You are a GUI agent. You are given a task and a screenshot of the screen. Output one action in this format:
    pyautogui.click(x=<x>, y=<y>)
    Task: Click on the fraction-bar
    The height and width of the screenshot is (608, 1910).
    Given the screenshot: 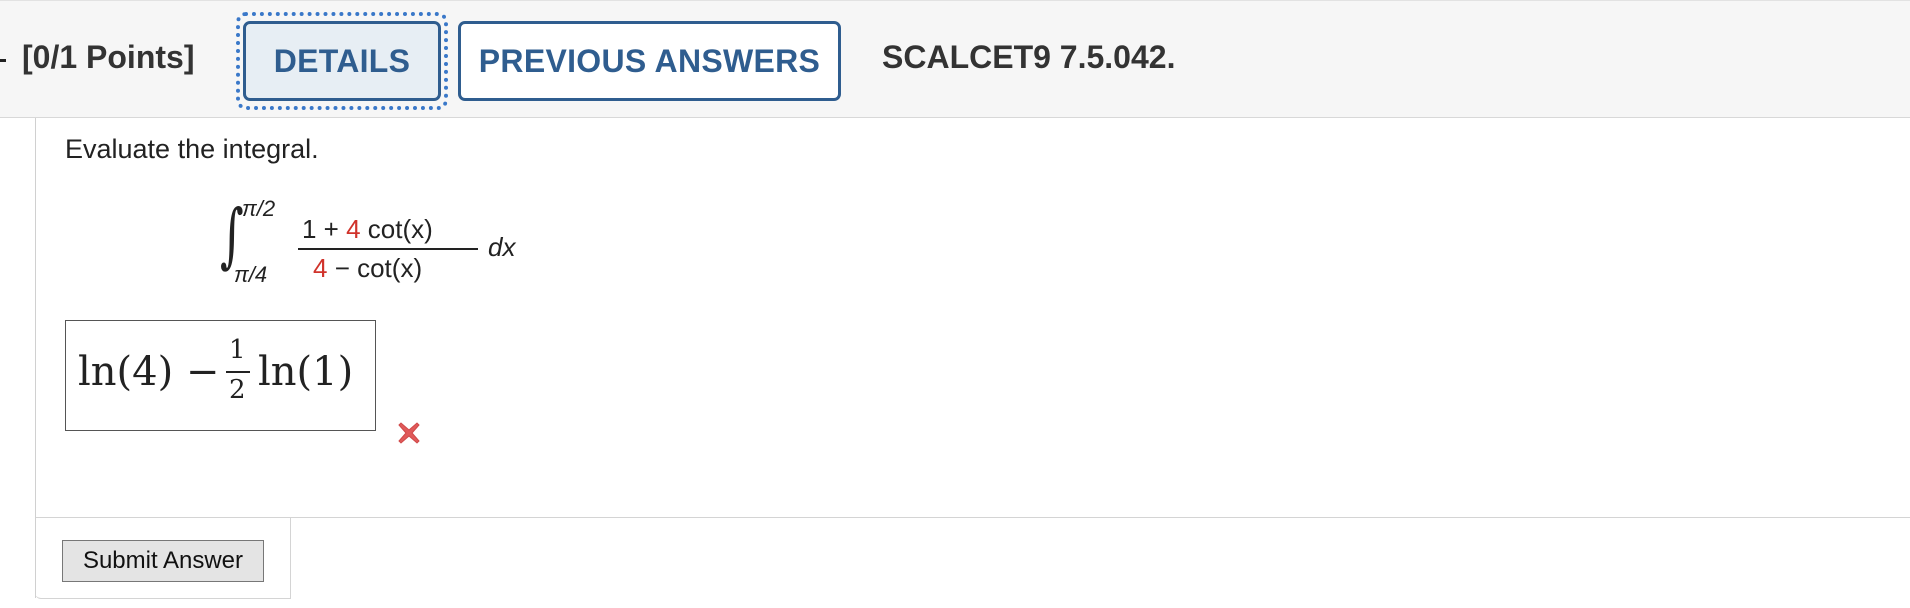 What is the action you would take?
    pyautogui.click(x=388, y=249)
    